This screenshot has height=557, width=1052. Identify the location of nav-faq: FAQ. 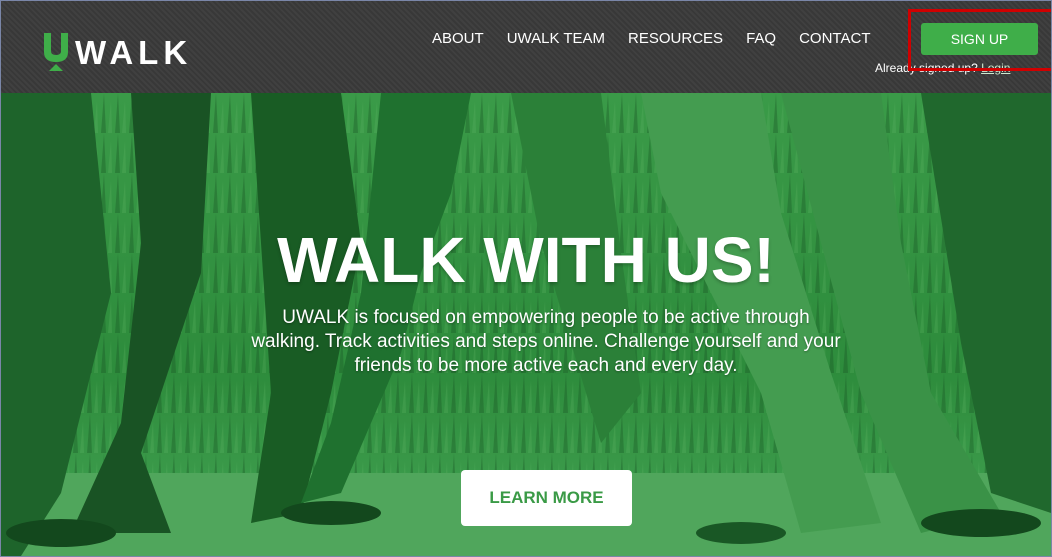
(761, 39).